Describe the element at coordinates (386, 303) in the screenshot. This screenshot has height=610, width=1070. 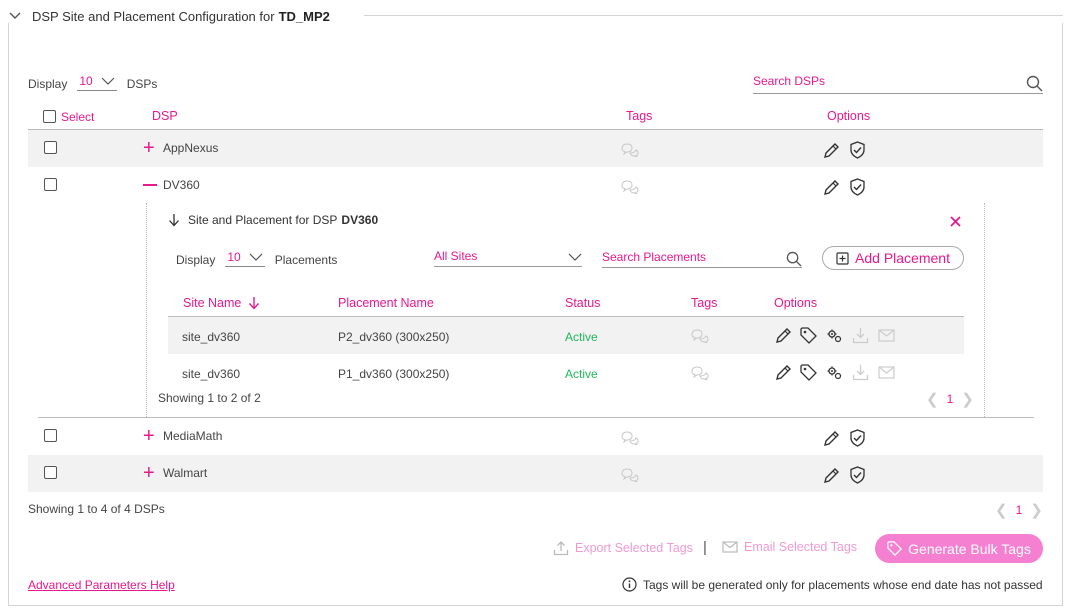
I see `column-placement-name: Placement Name` at that location.